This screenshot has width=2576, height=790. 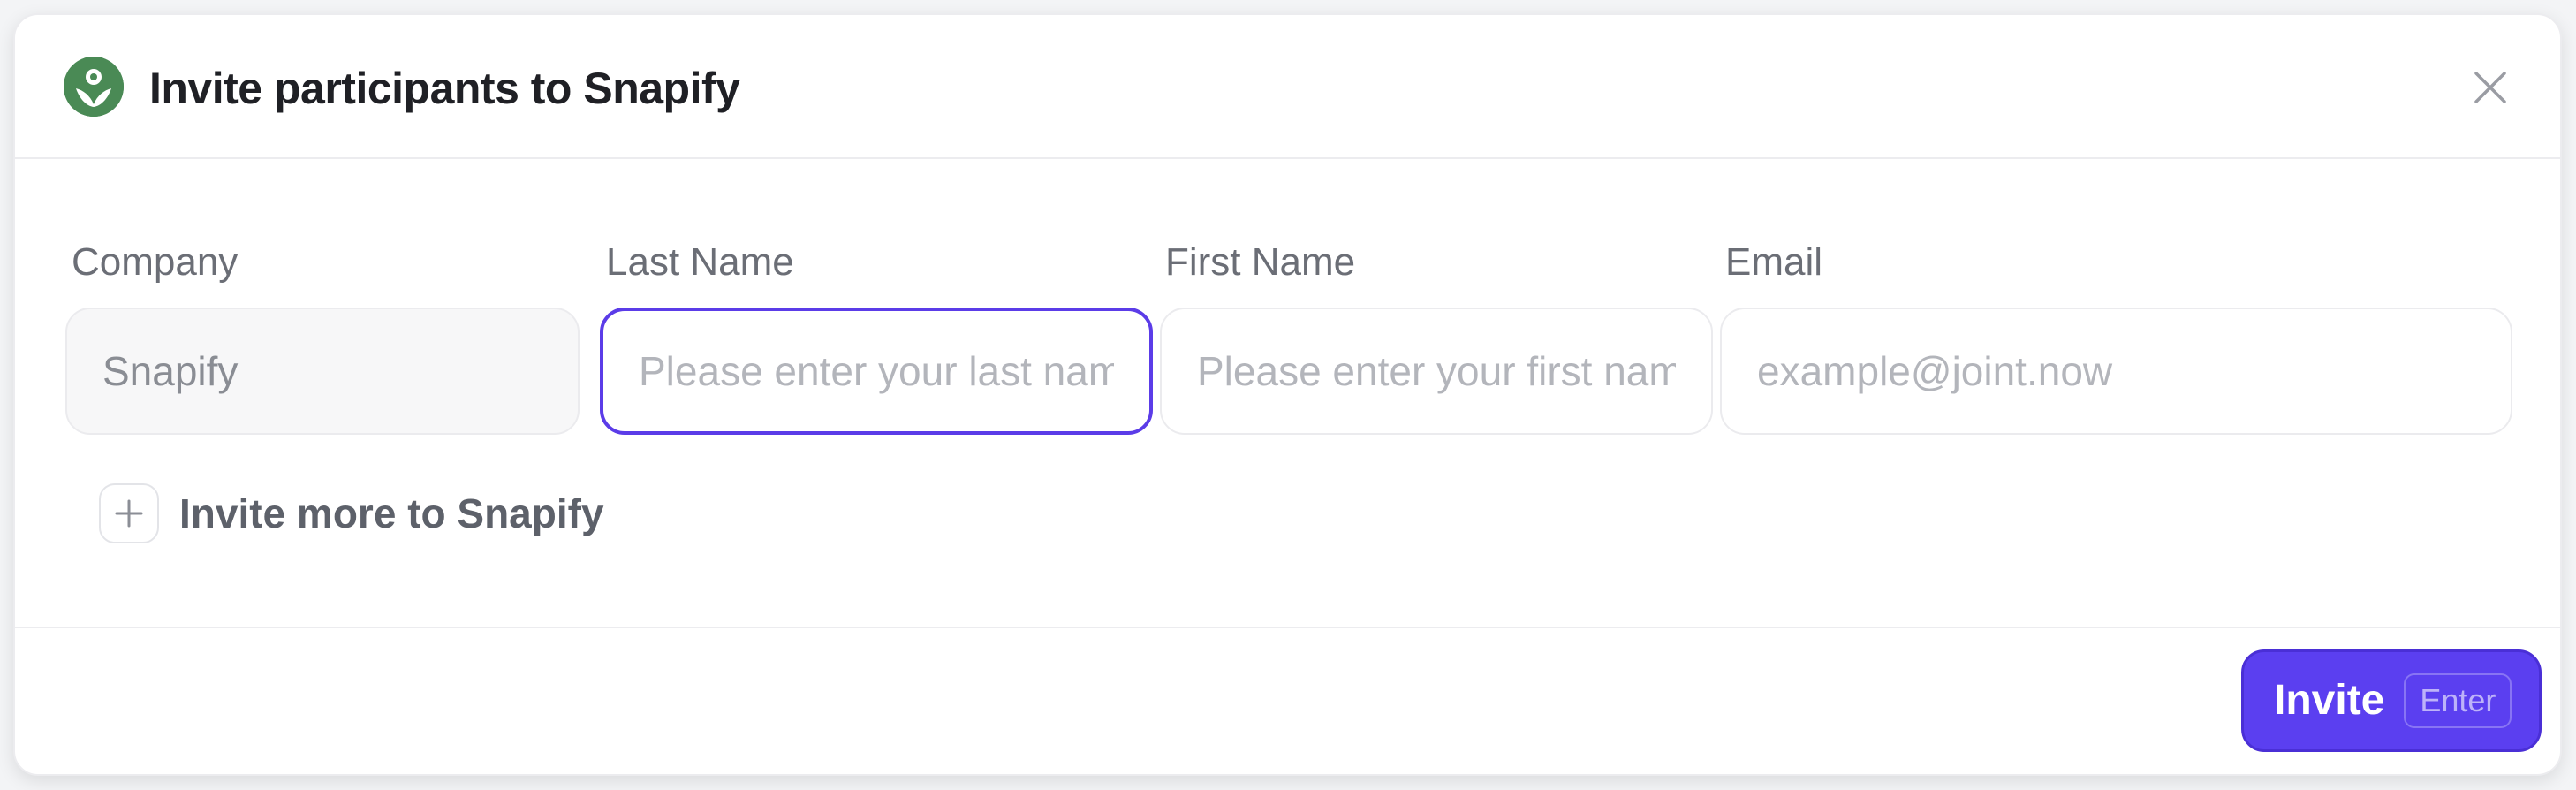 What do you see at coordinates (1288, 627) in the screenshot?
I see `footer-divider` at bounding box center [1288, 627].